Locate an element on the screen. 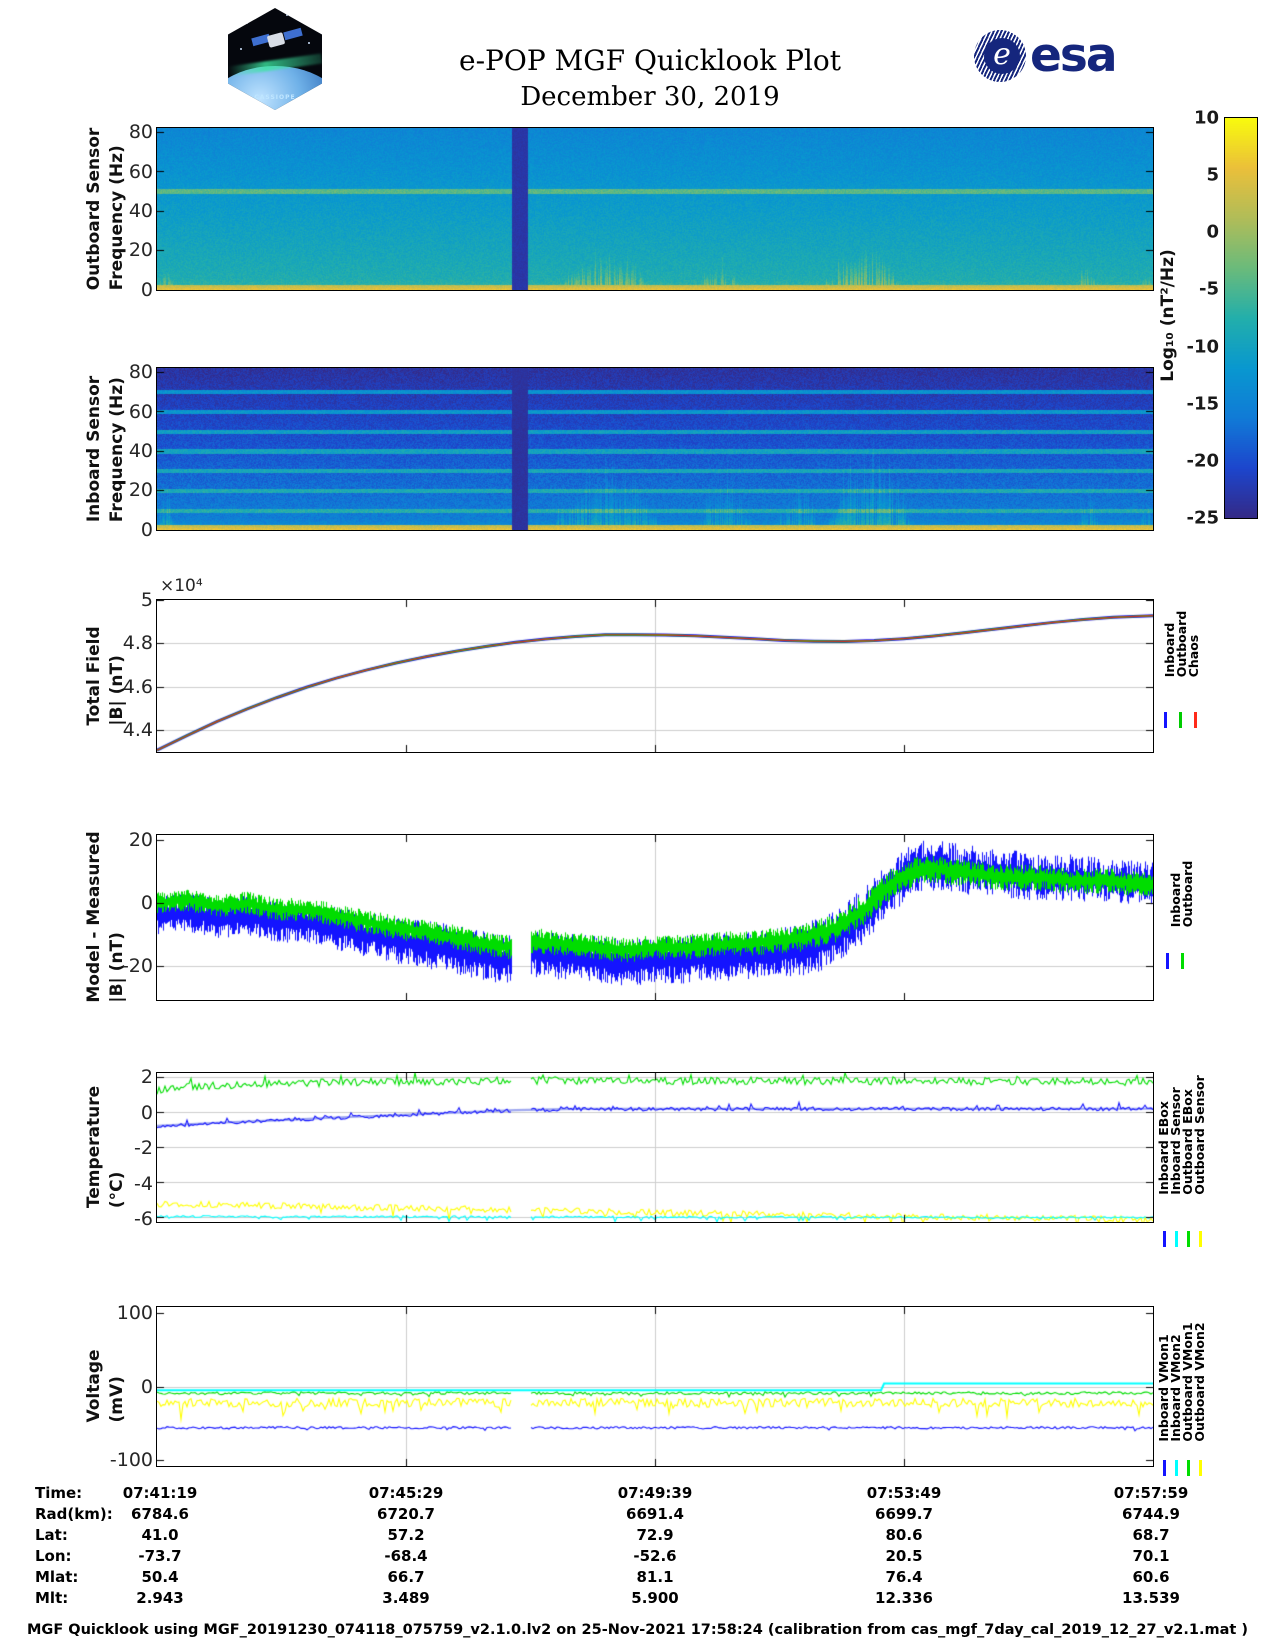 The height and width of the screenshot is (1650, 1275). total-field-legend: Inboard Outboard Chaos is located at coordinates (1180, 644).